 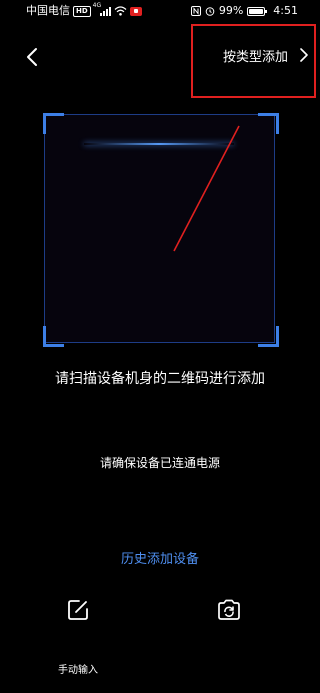 I want to click on status-left: 中国电信 HD 4G, so click(x=84, y=11).